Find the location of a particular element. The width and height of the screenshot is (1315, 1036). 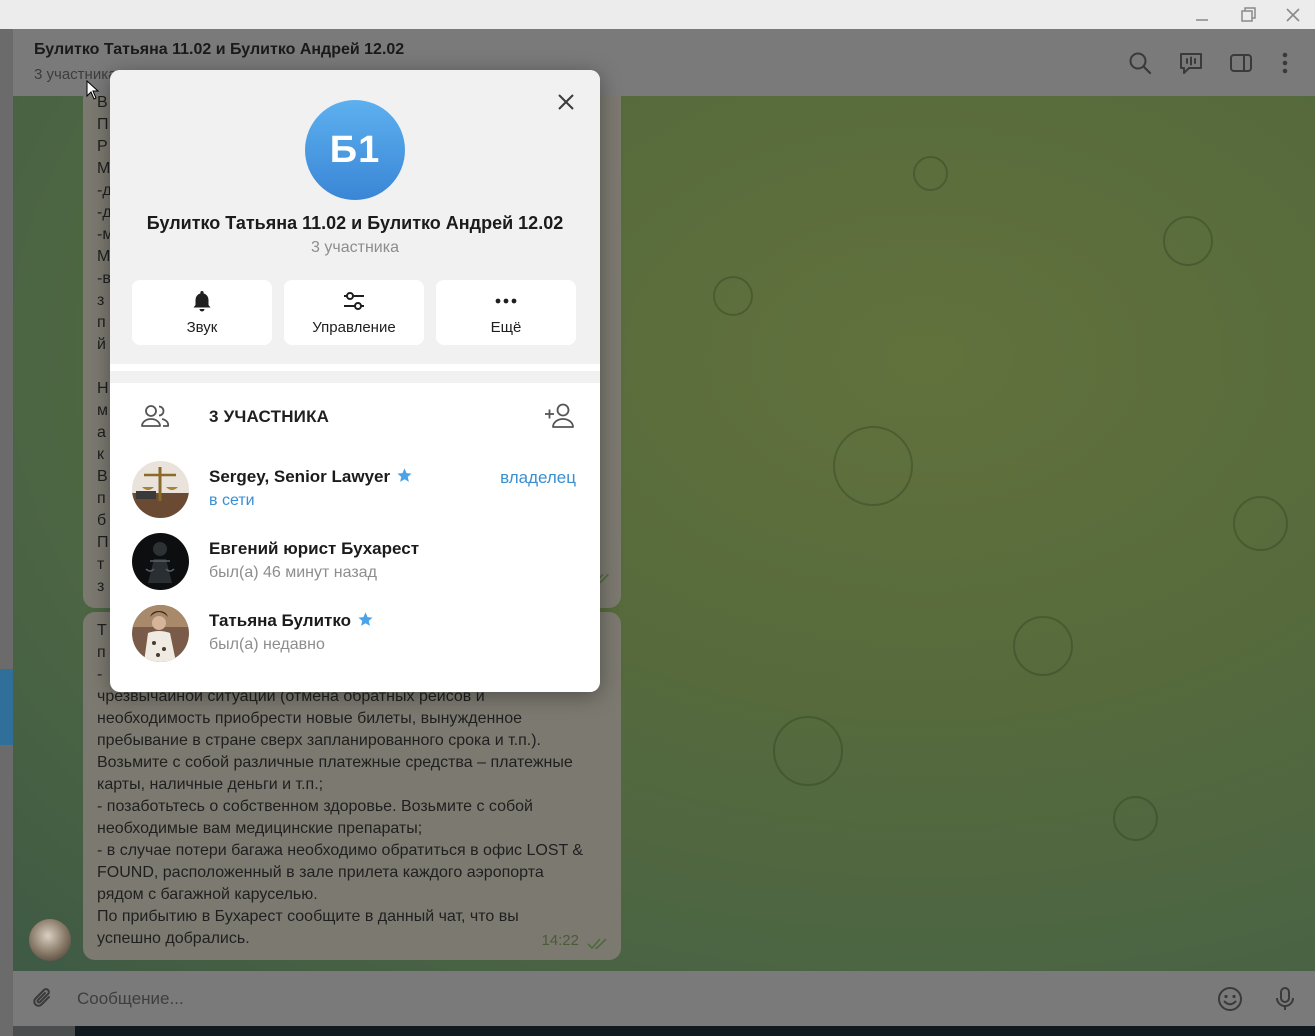

window-close-icon is located at coordinates (1293, 15).